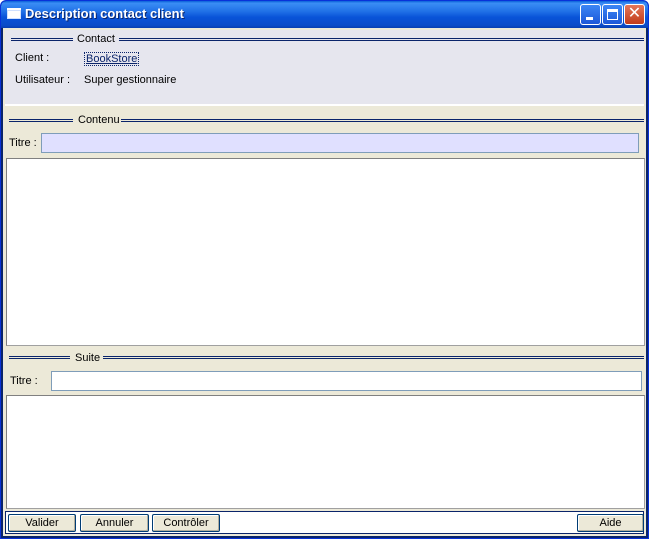  What do you see at coordinates (112, 59) in the screenshot?
I see `client-link: BookStore` at bounding box center [112, 59].